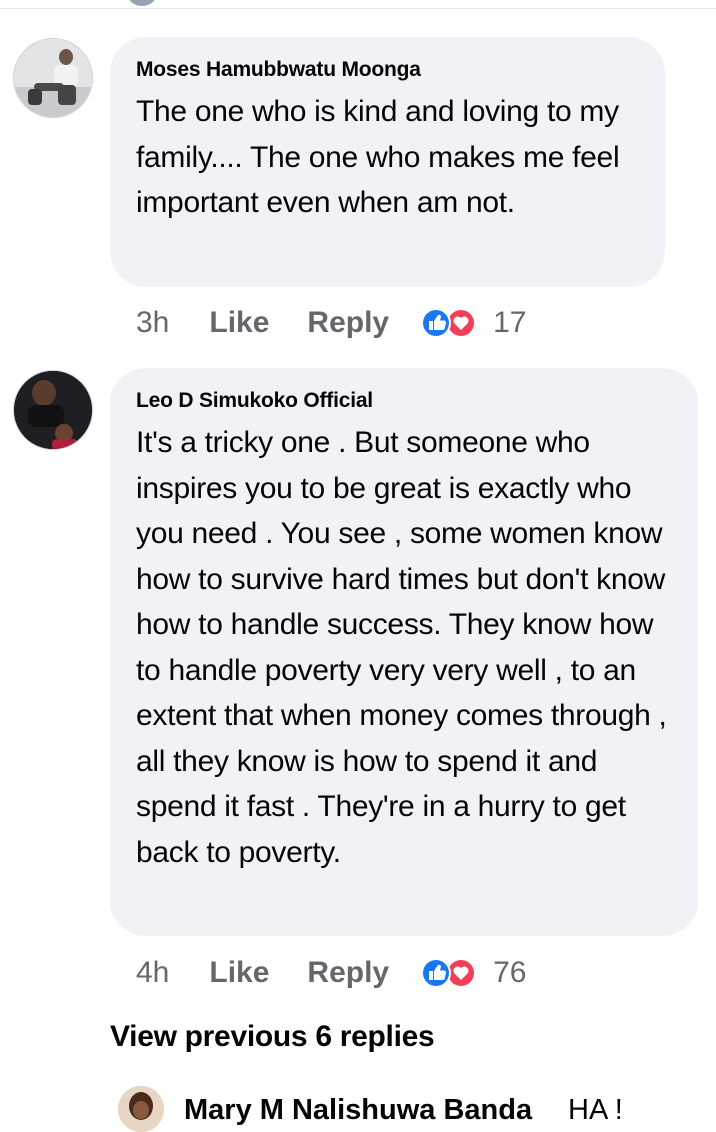 The height and width of the screenshot is (1132, 716). Describe the element at coordinates (272, 1037) in the screenshot. I see `view-previous-replies-link: View previous 6 replies` at that location.